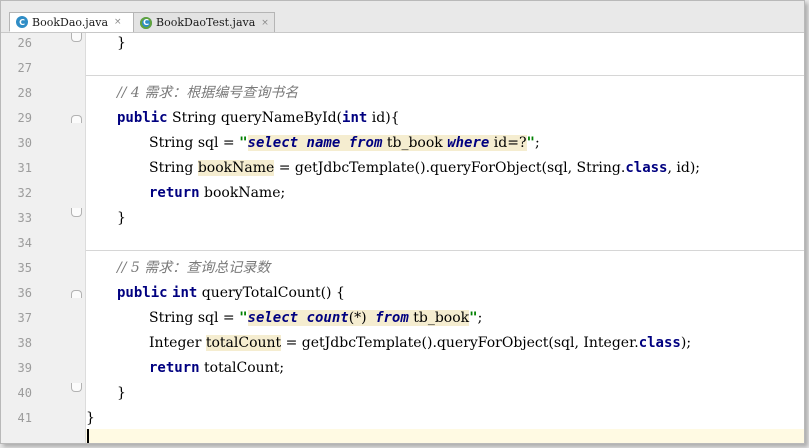 The image size is (809, 448). What do you see at coordinates (24, 243) in the screenshot?
I see `line-number: 34` at bounding box center [24, 243].